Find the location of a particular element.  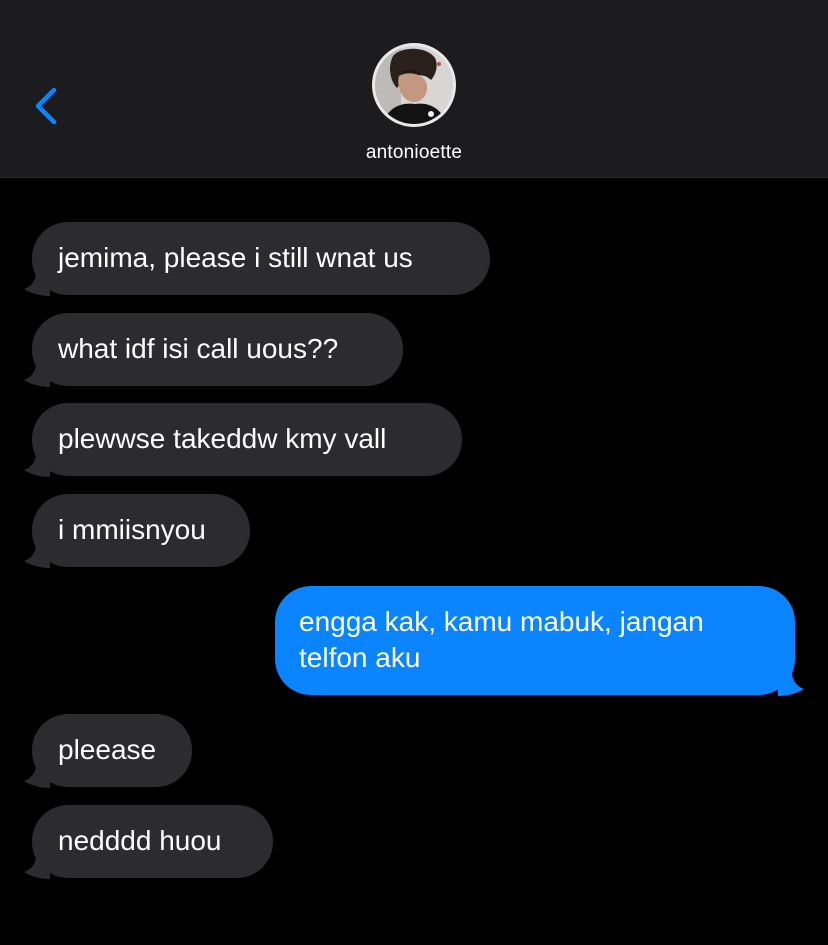

back-button is located at coordinates (48, 106).